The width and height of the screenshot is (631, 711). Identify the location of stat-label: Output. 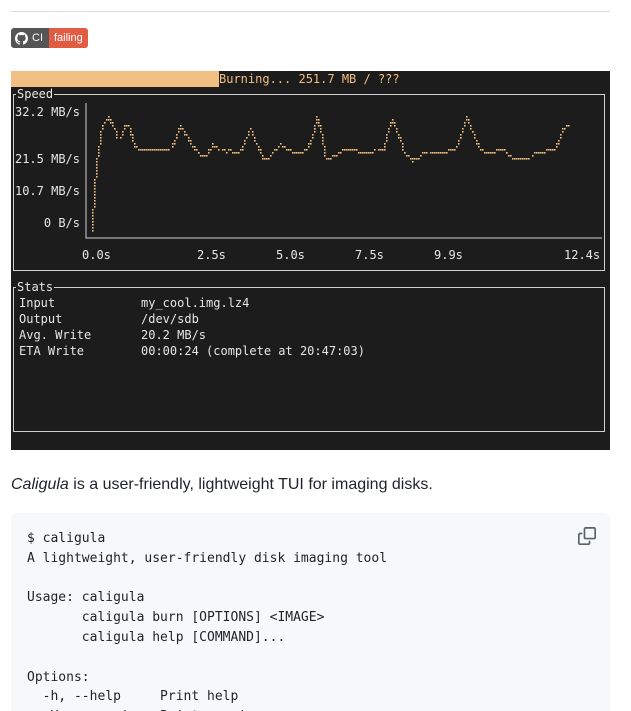
(41, 319).